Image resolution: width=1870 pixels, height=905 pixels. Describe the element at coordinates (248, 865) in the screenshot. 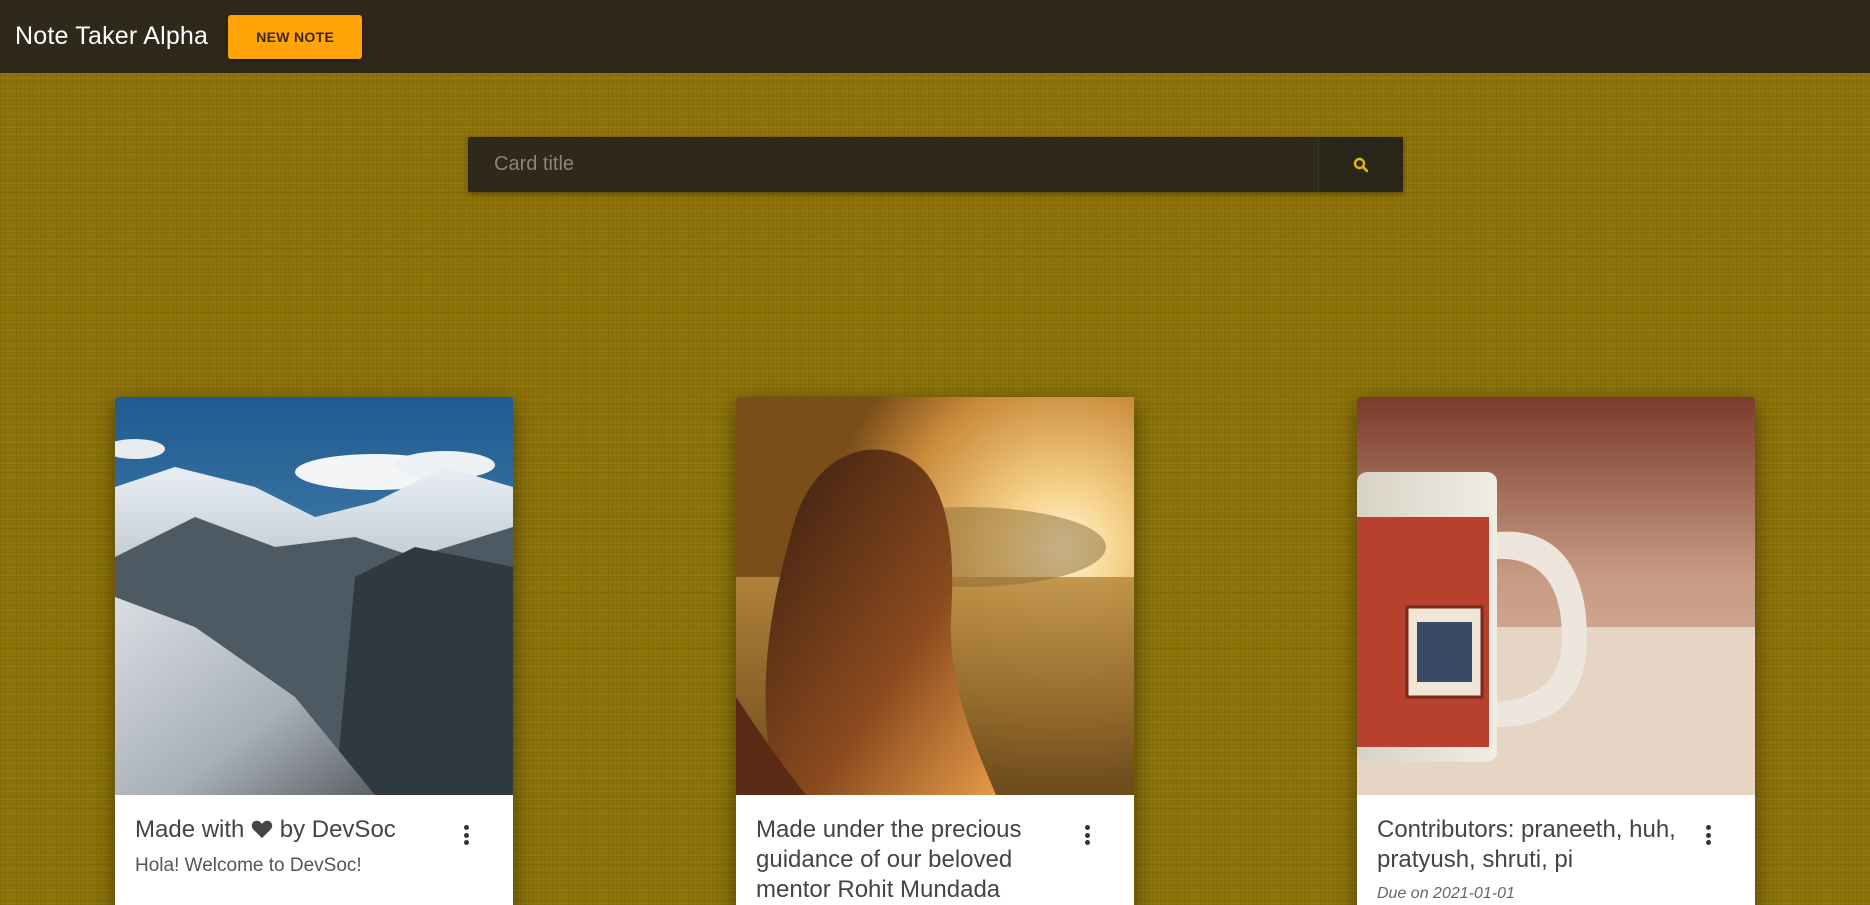

I see `card-text: Hola! Welcome to DevSoc!` at that location.